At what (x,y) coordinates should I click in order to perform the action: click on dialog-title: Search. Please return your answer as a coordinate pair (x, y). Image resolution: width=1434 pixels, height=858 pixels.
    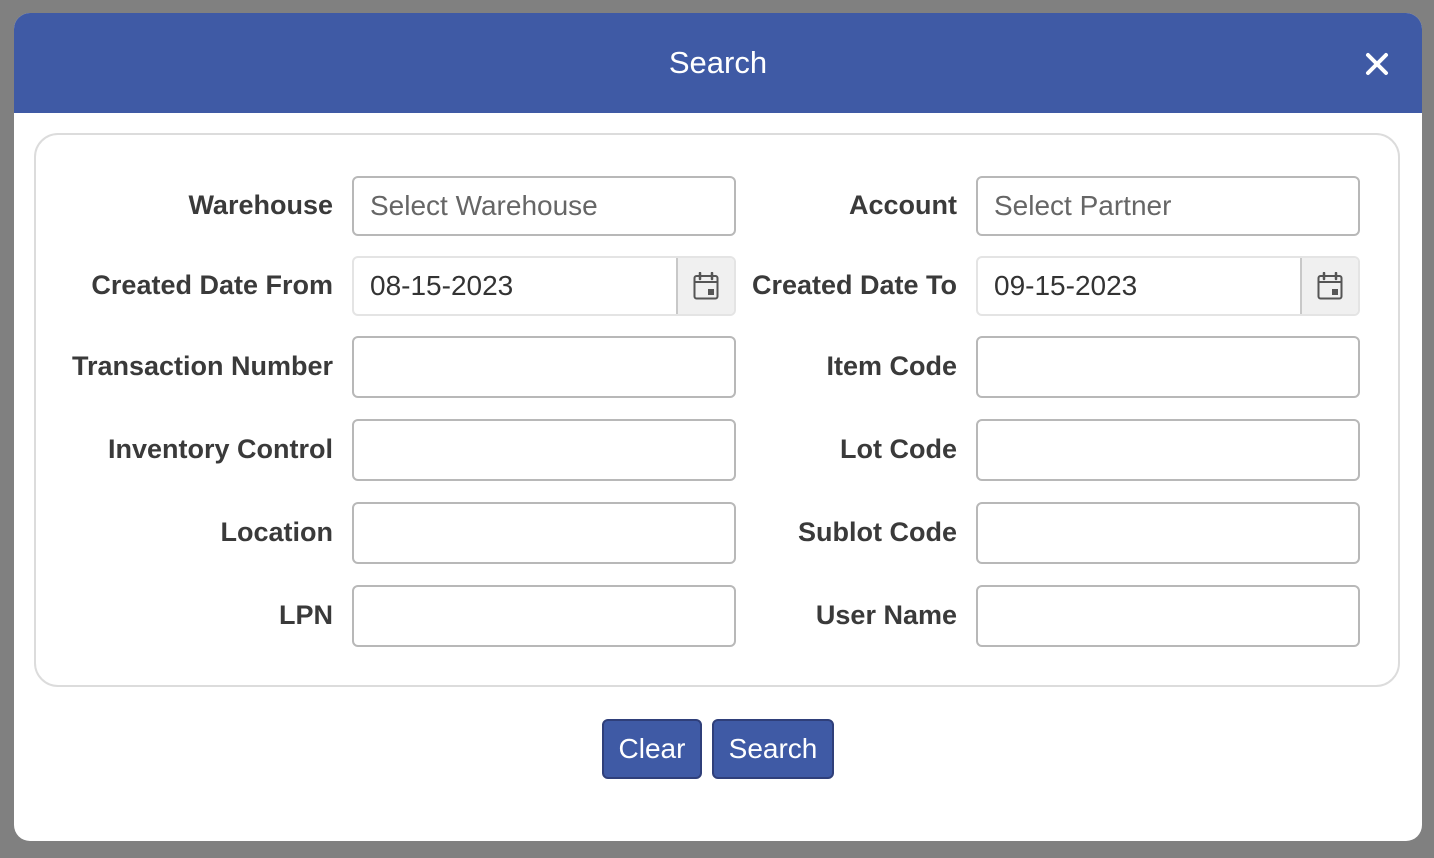
    Looking at the image, I should click on (718, 62).